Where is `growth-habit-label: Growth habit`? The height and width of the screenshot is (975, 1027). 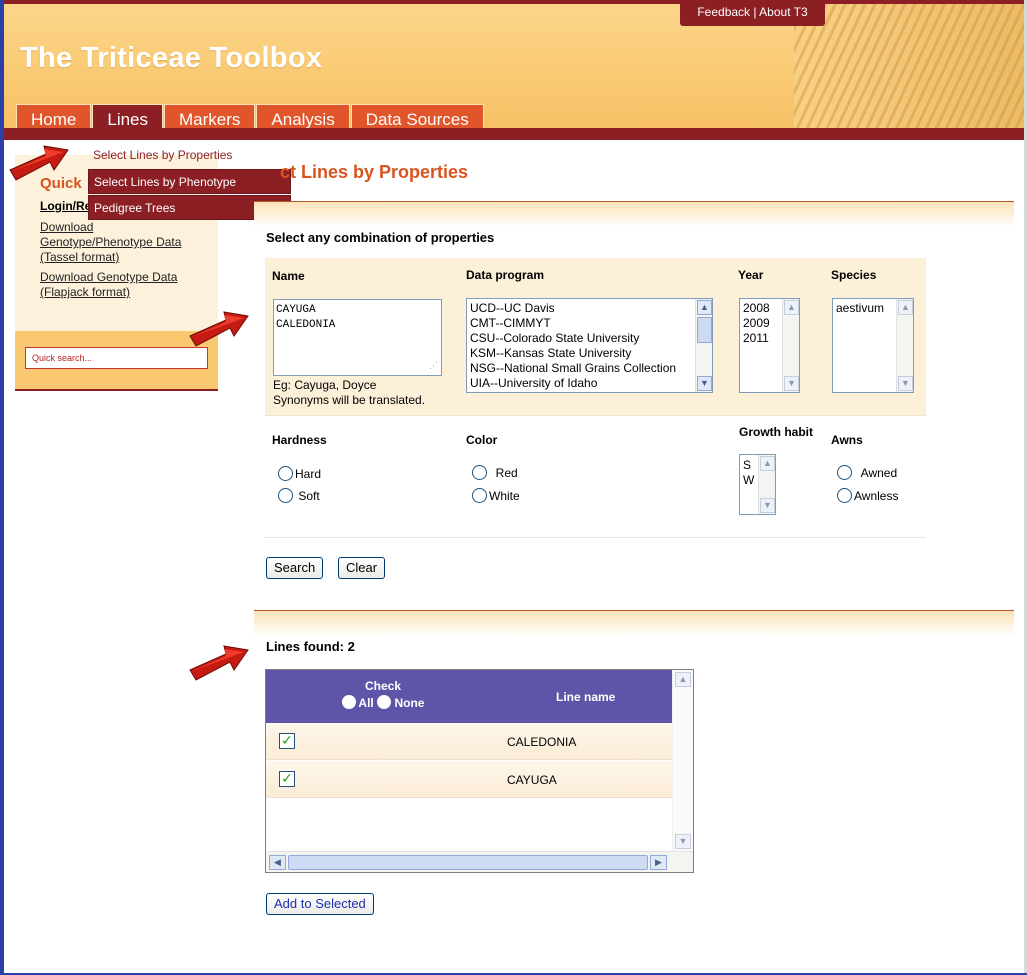
growth-habit-label: Growth habit is located at coordinates (776, 432).